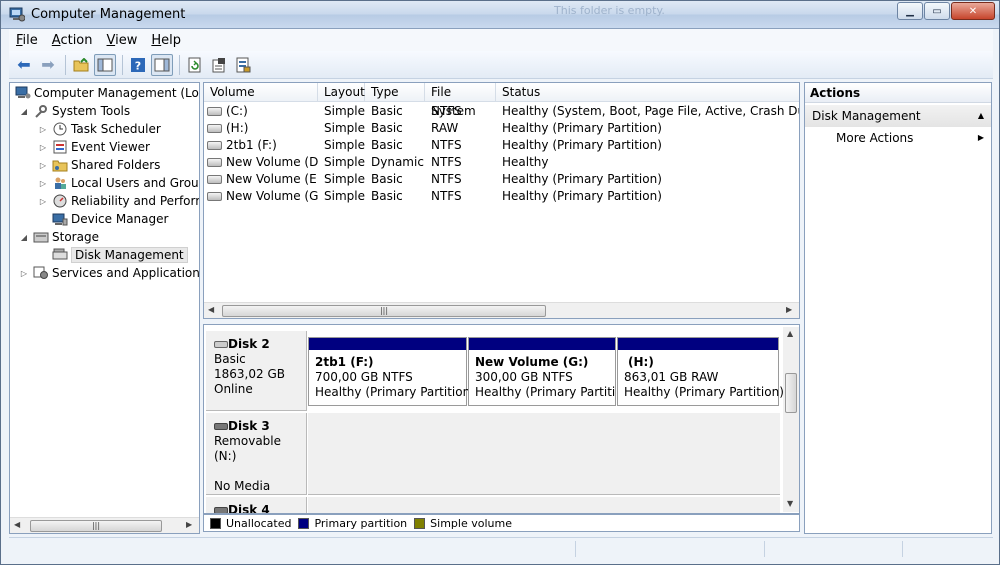 The image size is (1000, 565). What do you see at coordinates (41, 111) in the screenshot?
I see `system-tools-icon` at bounding box center [41, 111].